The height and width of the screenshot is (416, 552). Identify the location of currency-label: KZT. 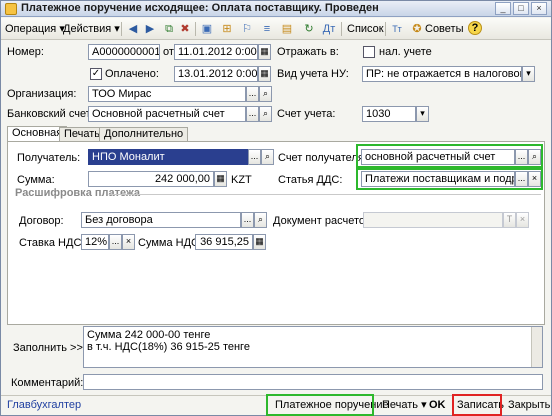
(241, 180).